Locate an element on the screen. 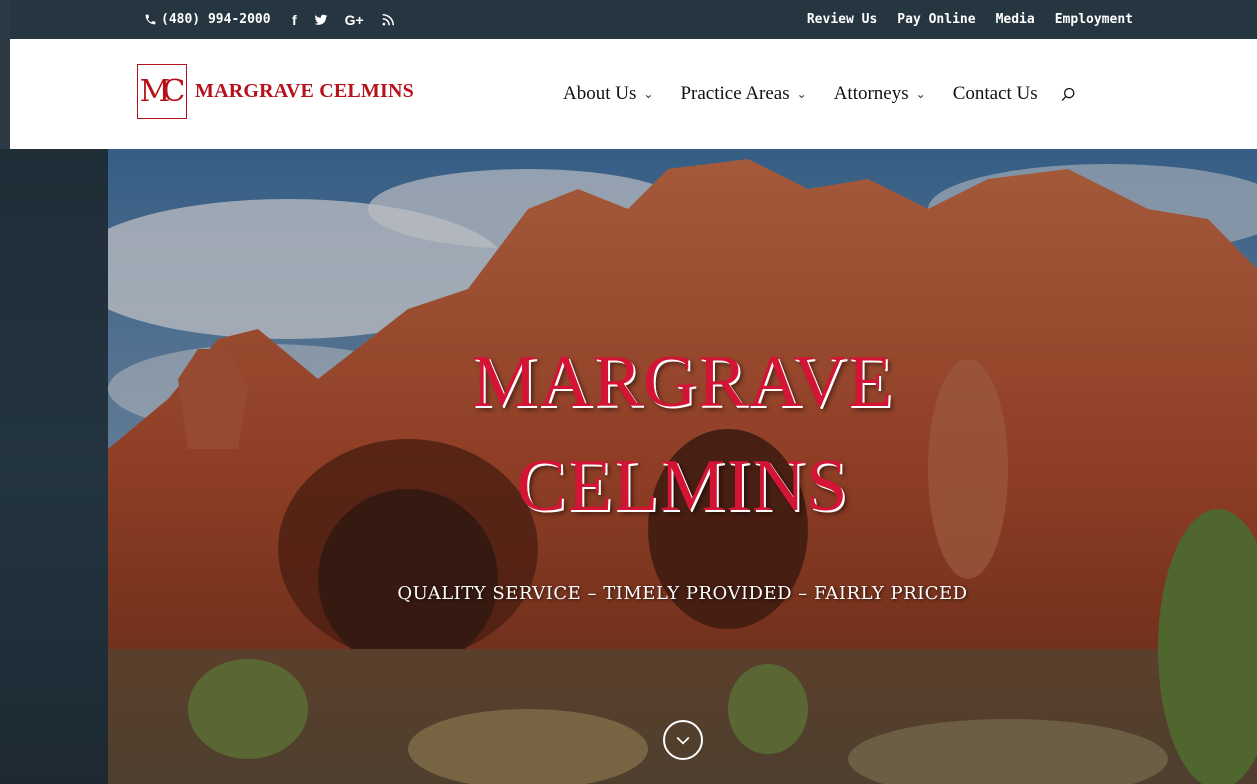  nav-label: Attorneys is located at coordinates (871, 93).